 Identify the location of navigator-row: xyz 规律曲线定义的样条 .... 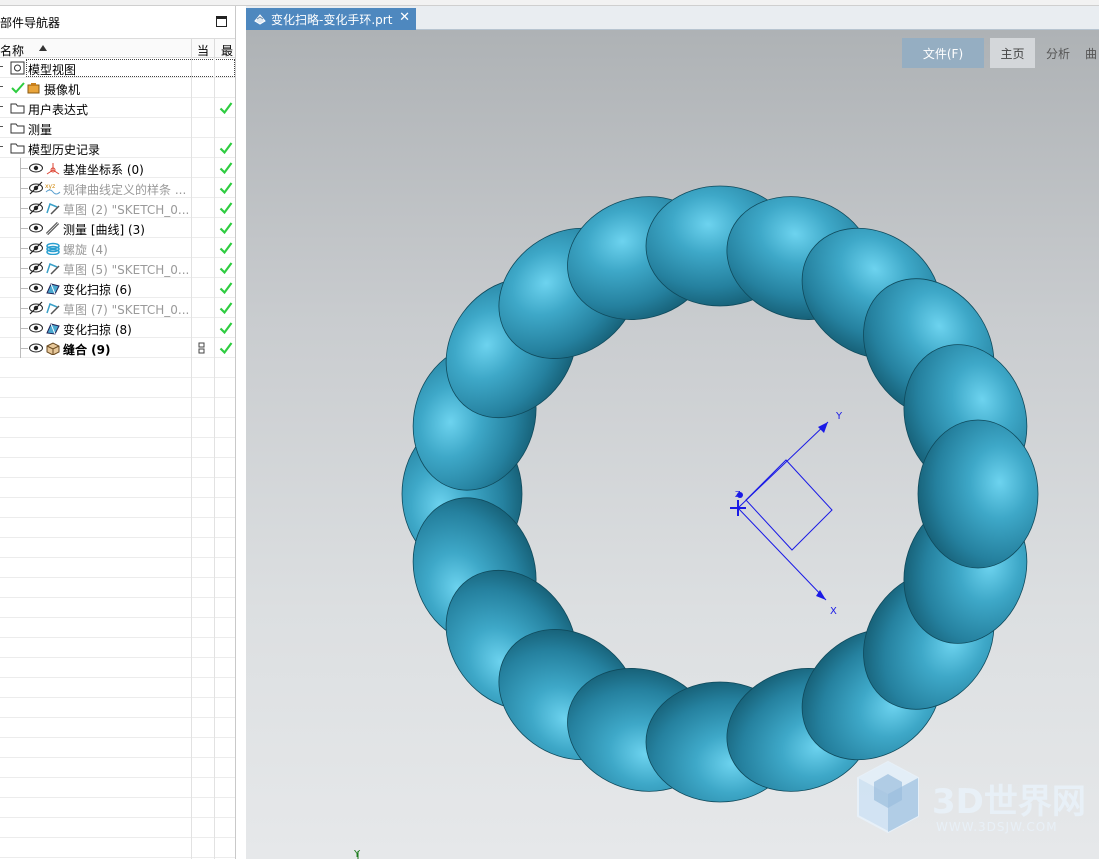
(117, 188).